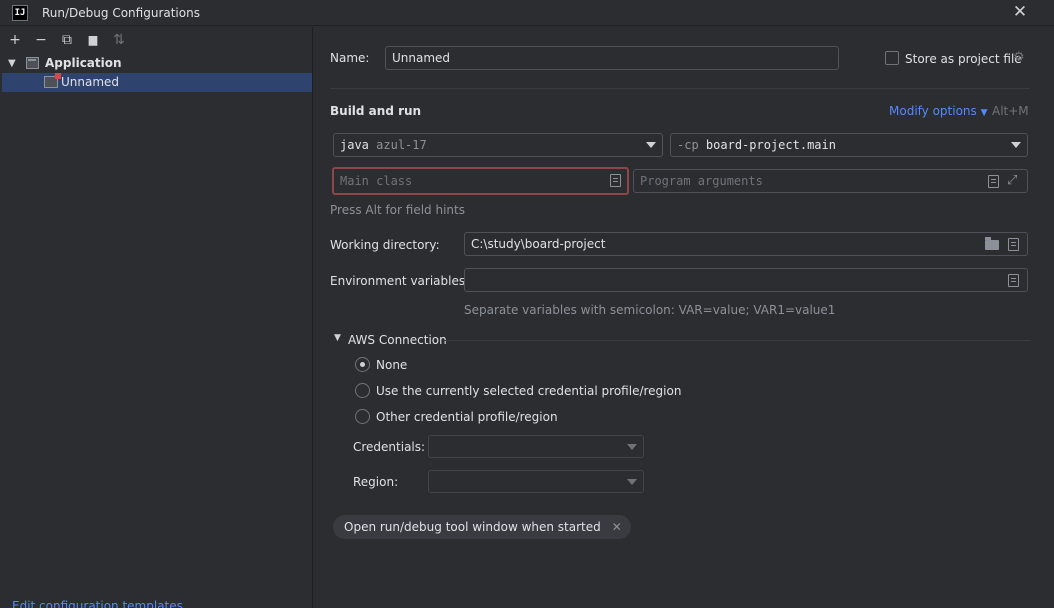 This screenshot has width=1054, height=608. I want to click on store-as-project-file-checkbox, so click(892, 58).